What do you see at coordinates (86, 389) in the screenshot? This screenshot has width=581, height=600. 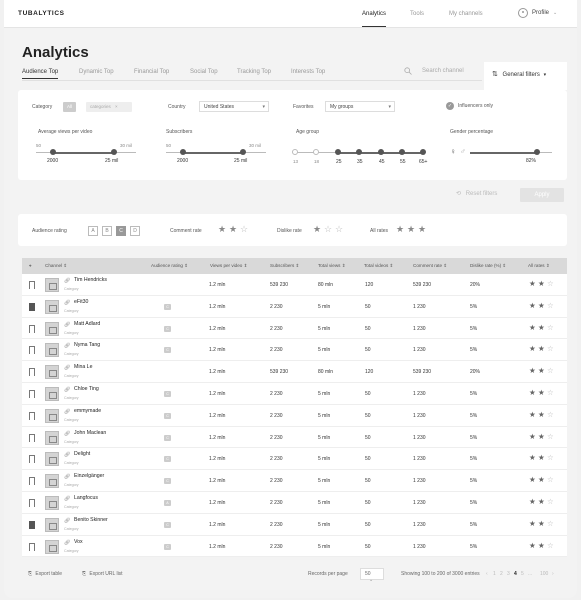 I see `channel-name: Chloe Ting` at bounding box center [86, 389].